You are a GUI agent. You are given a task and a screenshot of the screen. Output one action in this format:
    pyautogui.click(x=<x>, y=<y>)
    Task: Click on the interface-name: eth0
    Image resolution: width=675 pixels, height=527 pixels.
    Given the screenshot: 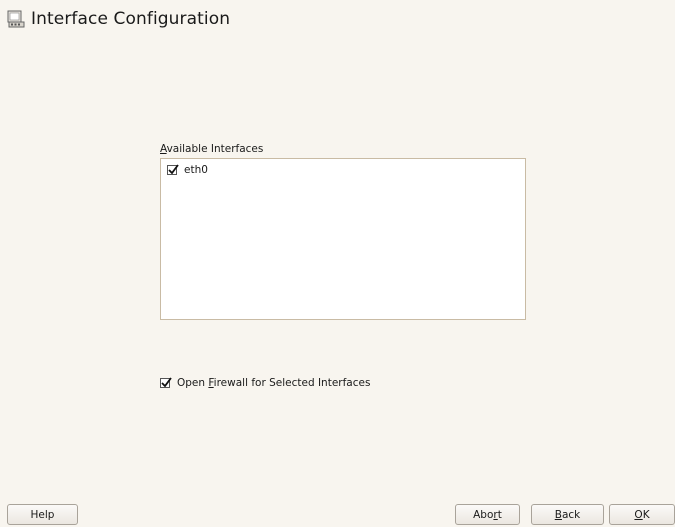 What is the action you would take?
    pyautogui.click(x=196, y=170)
    